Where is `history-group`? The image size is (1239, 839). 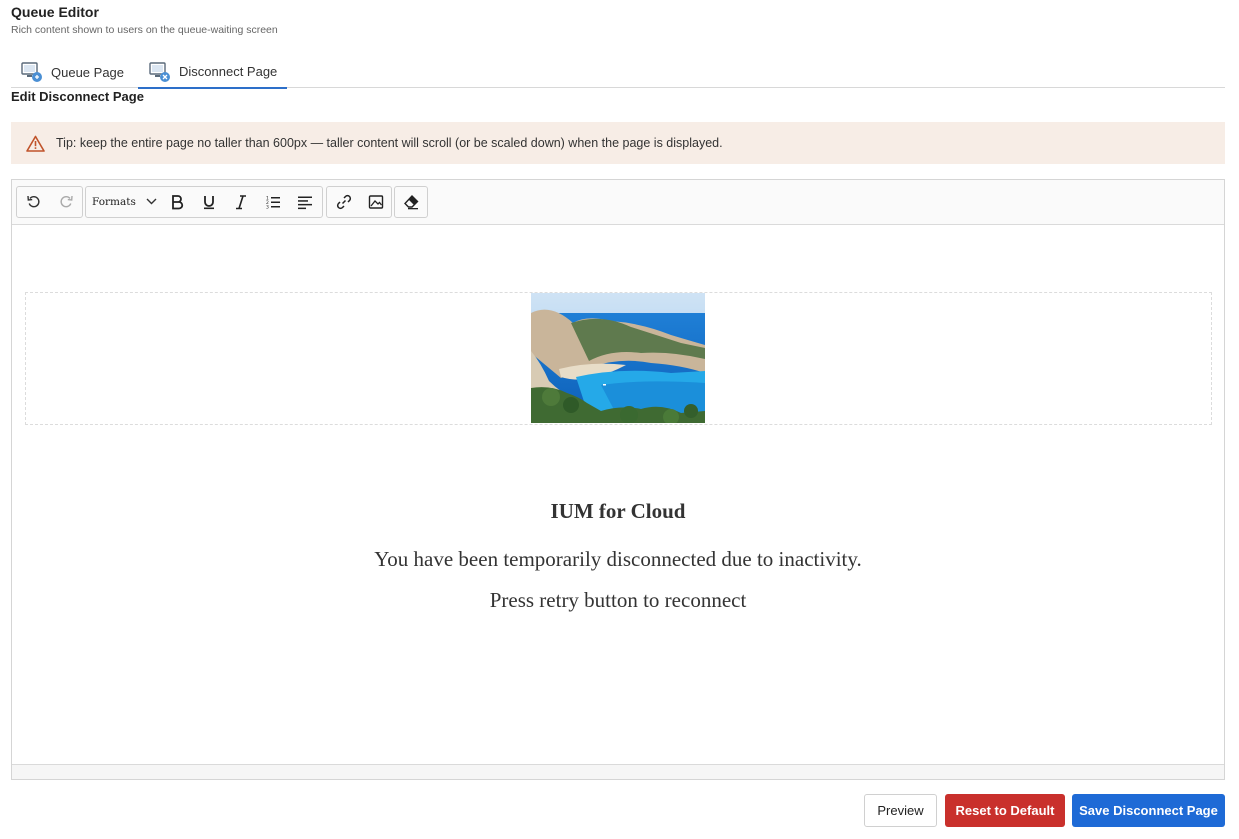
history-group is located at coordinates (49, 202).